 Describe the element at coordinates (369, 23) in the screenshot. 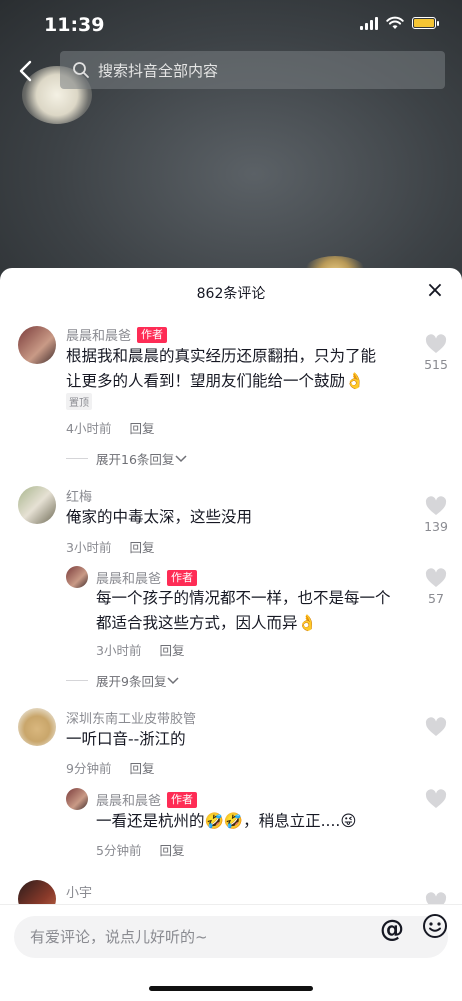

I see `signal-icon` at that location.